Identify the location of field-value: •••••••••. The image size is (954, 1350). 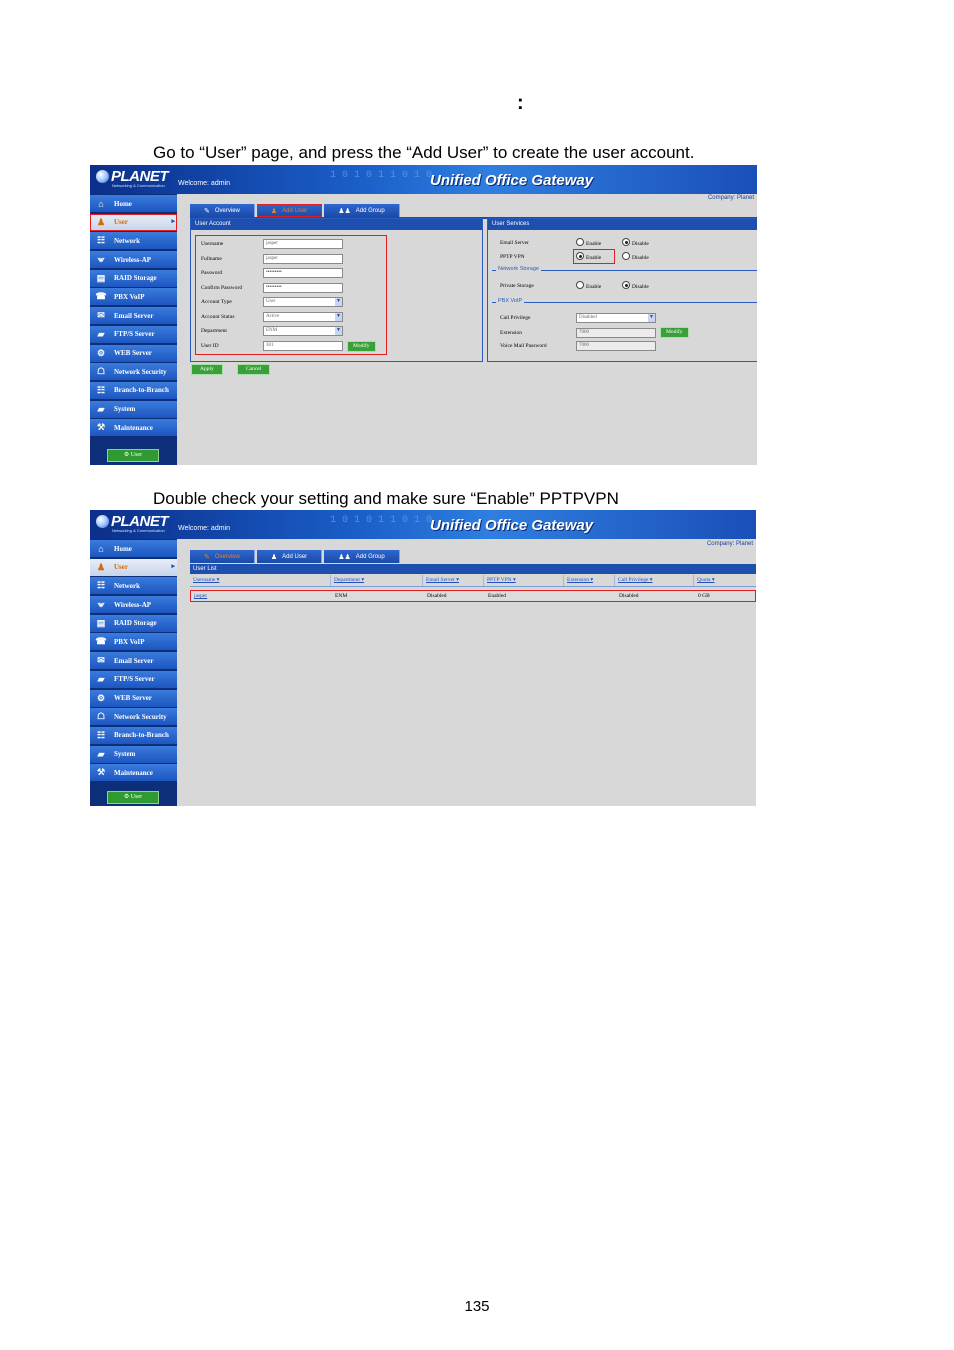
(274, 287).